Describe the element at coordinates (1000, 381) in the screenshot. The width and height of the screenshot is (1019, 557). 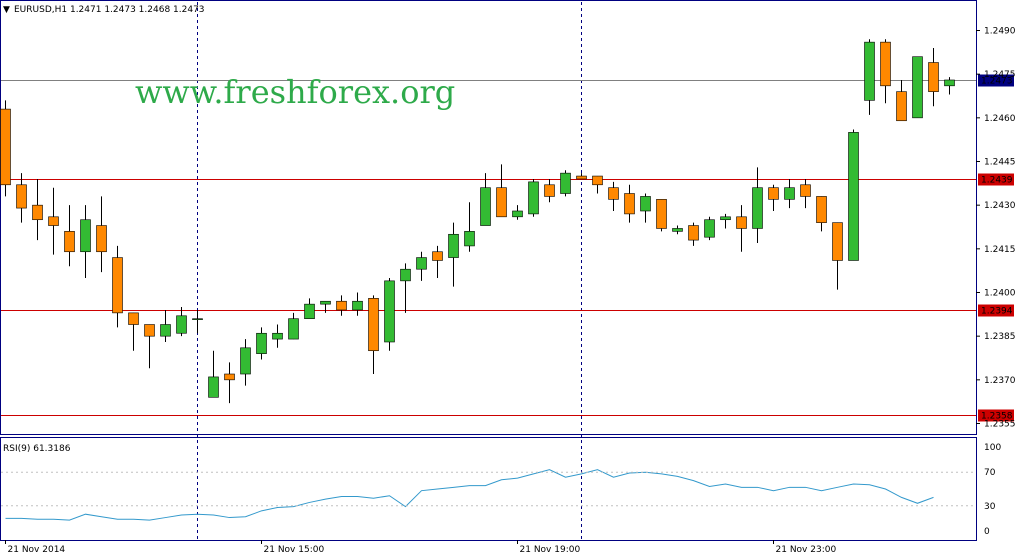
I see `price-tick-label-8: 1.2370` at that location.